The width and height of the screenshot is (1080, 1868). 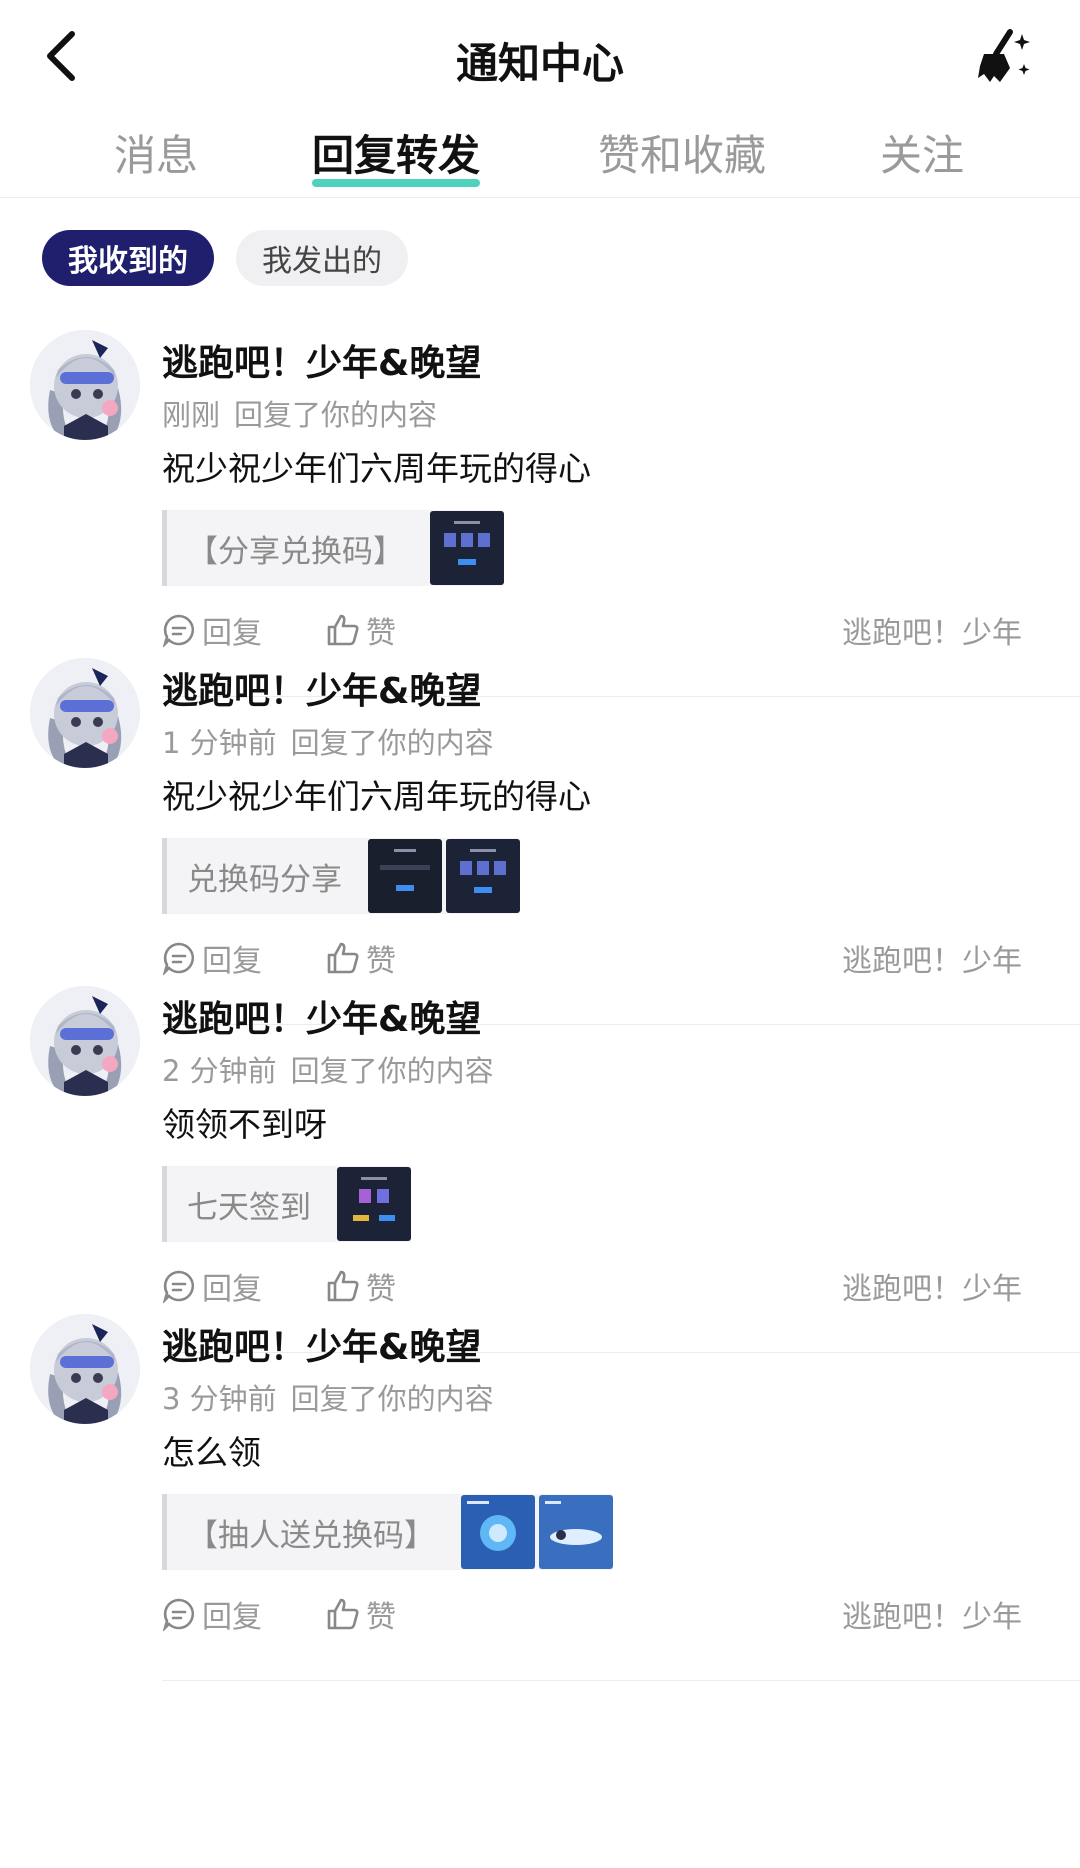 What do you see at coordinates (264, 879) in the screenshot?
I see `quoted-post-title: 兑换码分享` at bounding box center [264, 879].